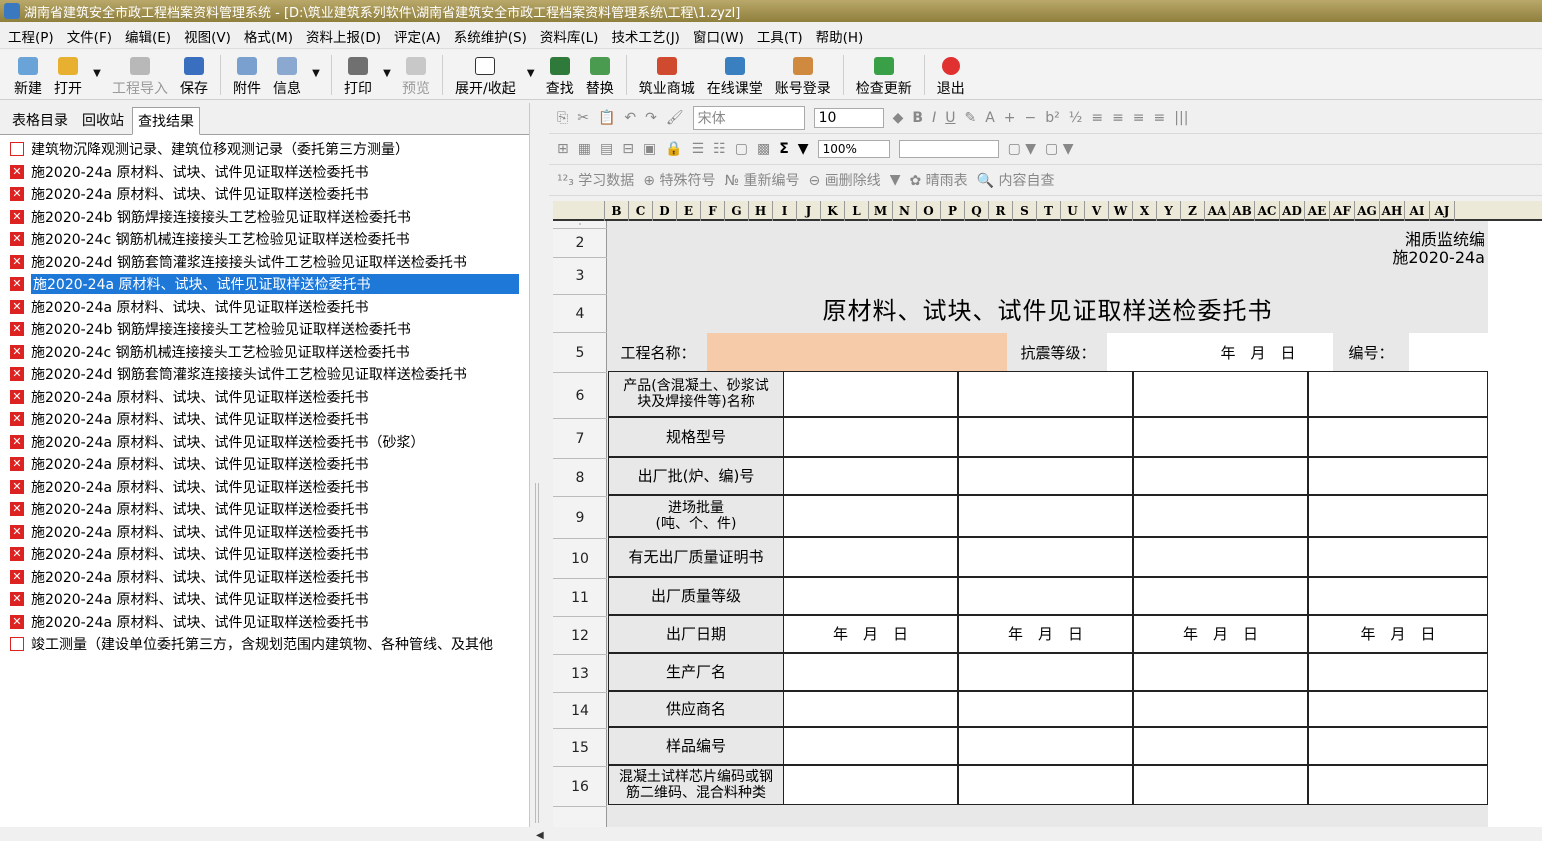 The width and height of the screenshot is (1542, 841). I want to click on renumber-button: № 重新编号, so click(761, 180).